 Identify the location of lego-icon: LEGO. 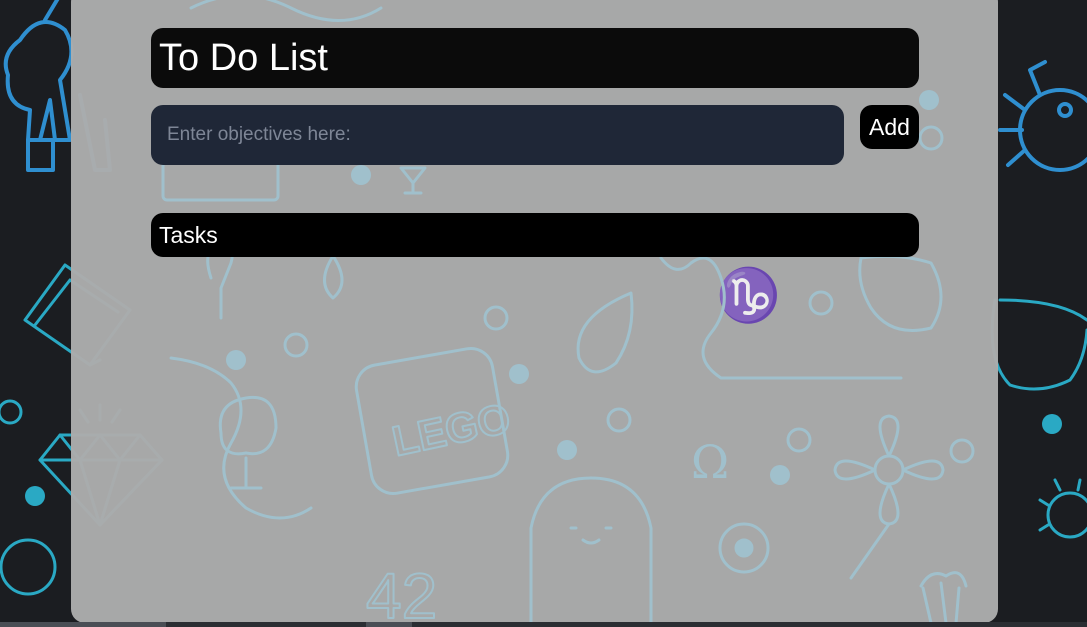
(434, 421).